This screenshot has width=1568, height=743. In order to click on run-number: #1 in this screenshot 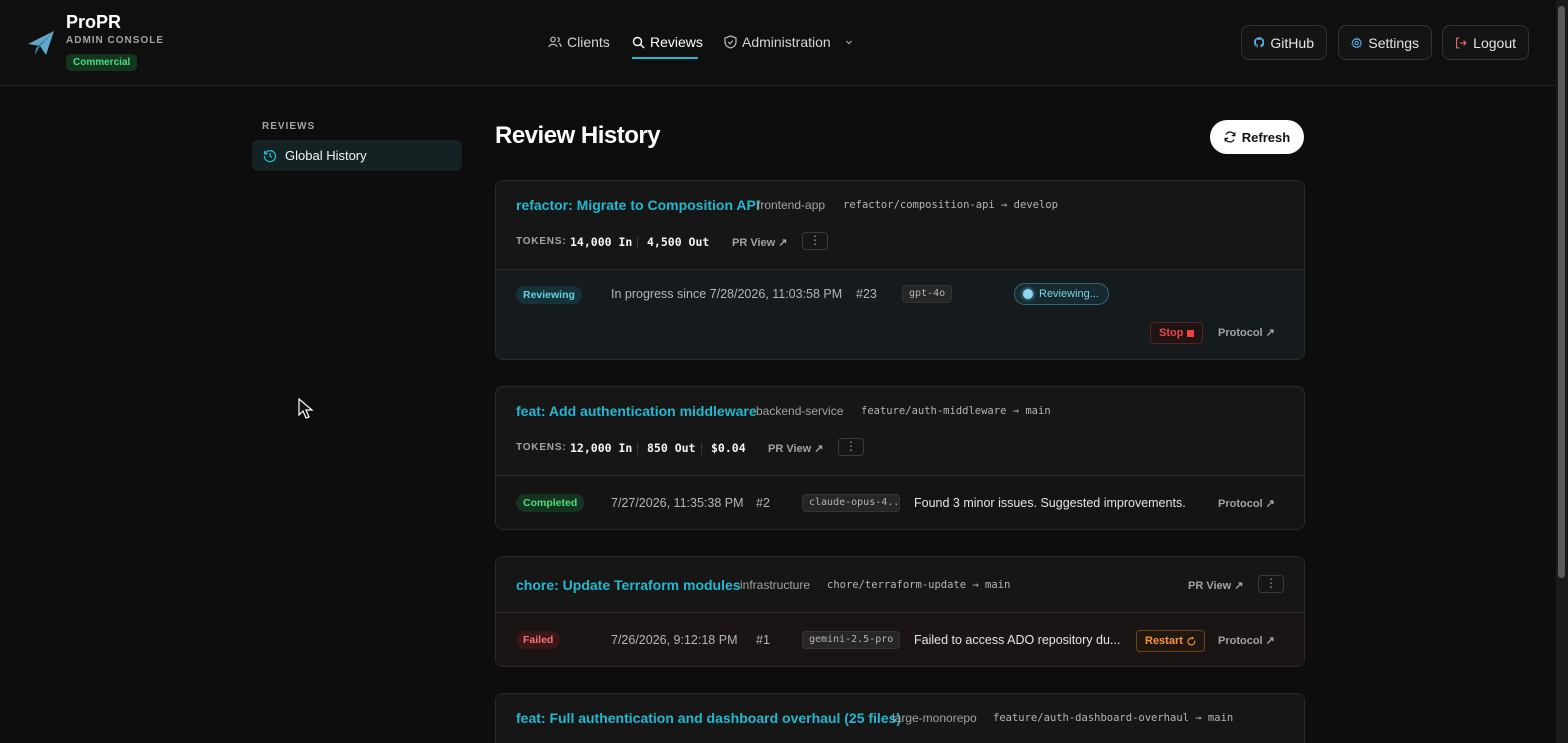, I will do `click(763, 640)`.